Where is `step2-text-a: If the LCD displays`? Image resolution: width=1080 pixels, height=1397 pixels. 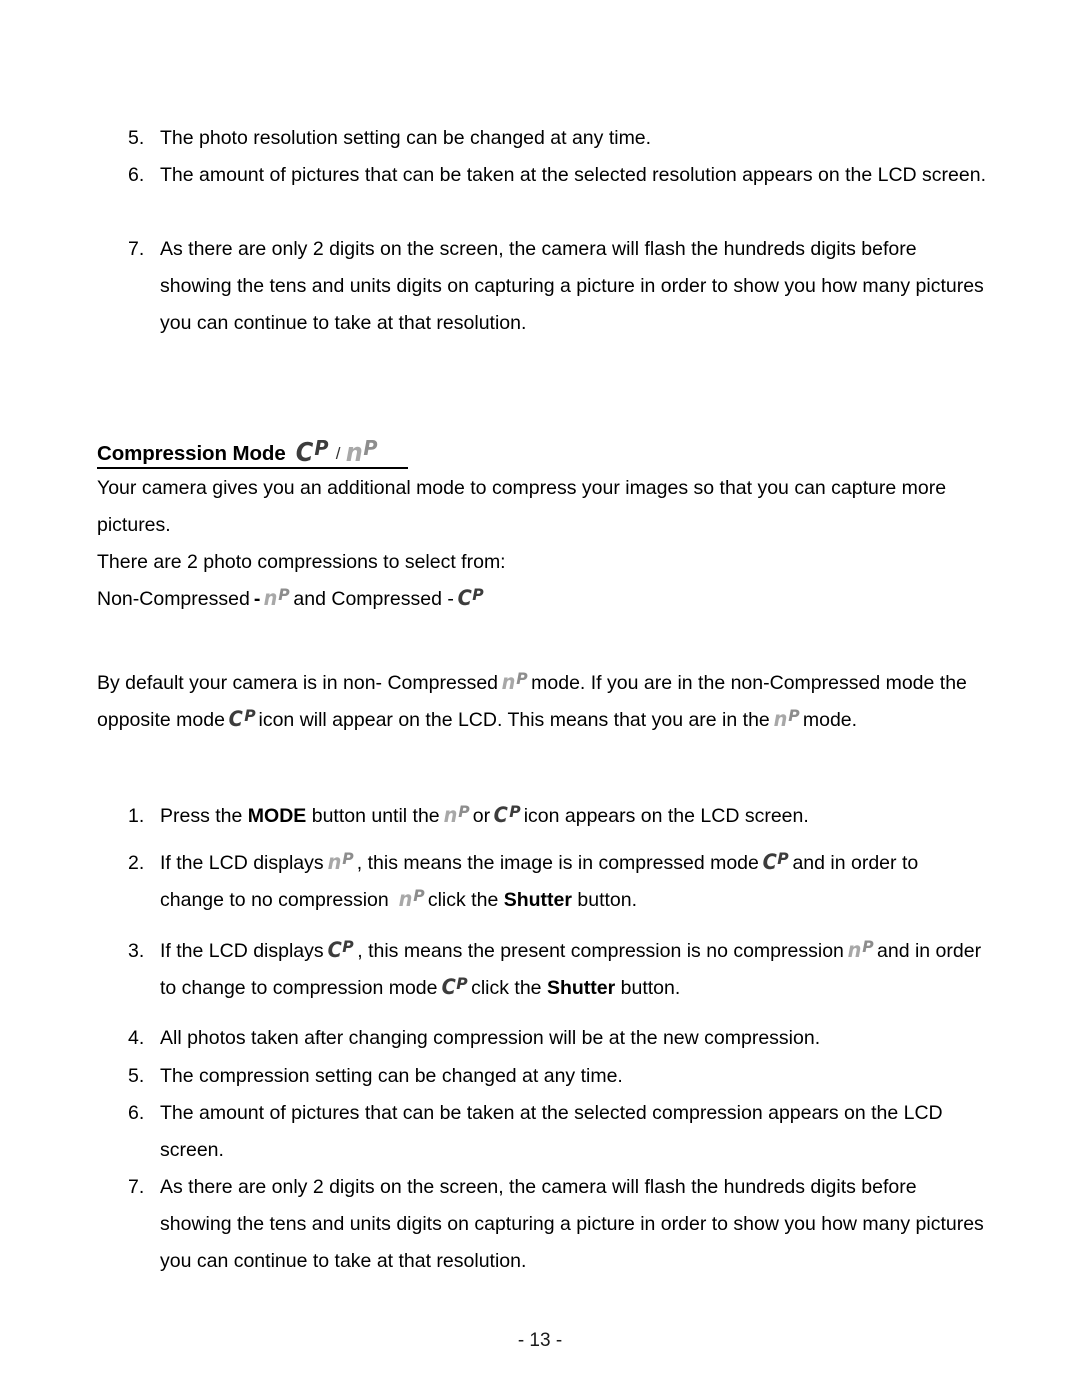
step2-text-a: If the LCD displays is located at coordinates (242, 863).